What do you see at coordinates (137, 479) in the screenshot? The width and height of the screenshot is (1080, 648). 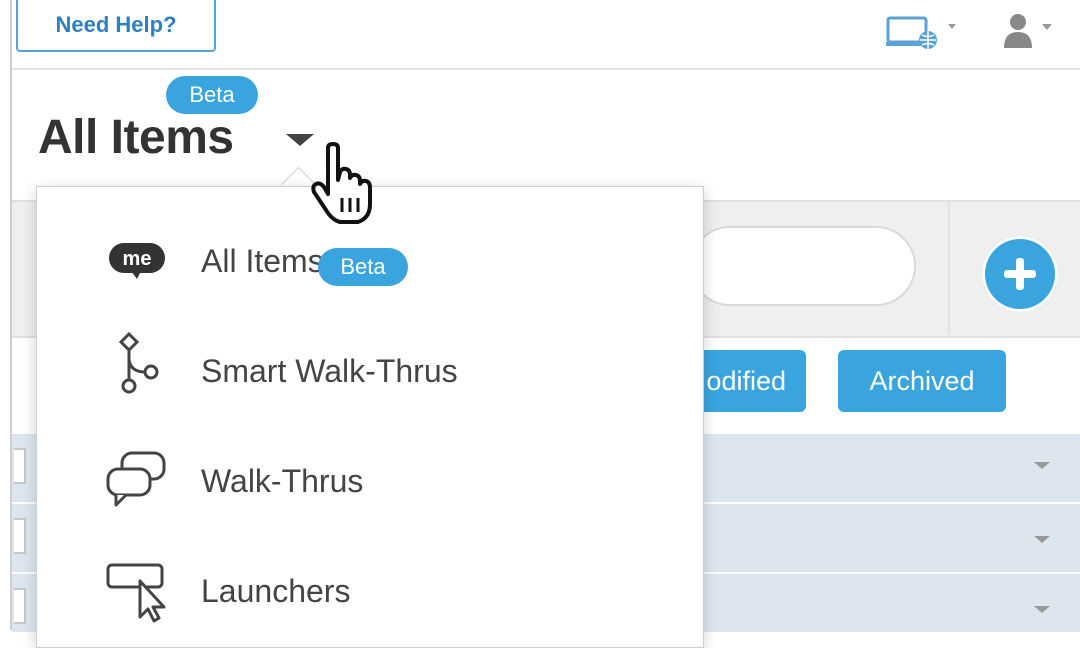 I see `walkthru-bubbles-icon` at bounding box center [137, 479].